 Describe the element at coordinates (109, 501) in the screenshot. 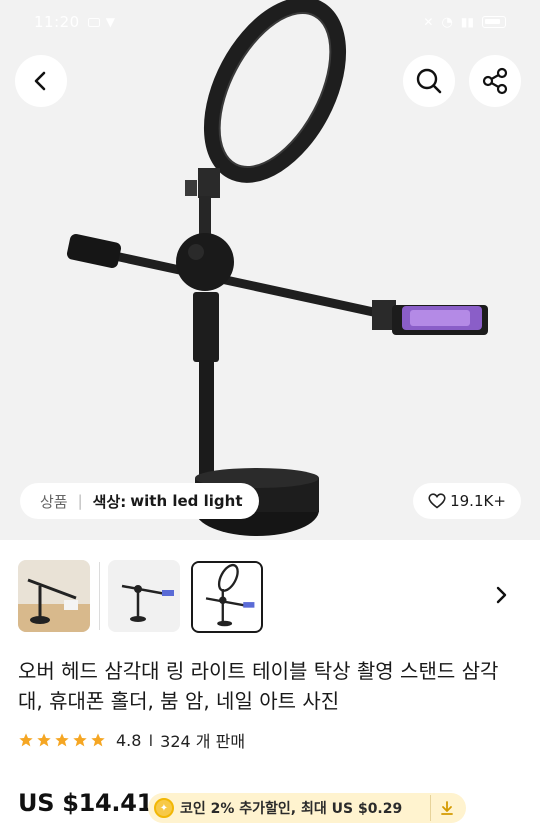

I see `variant-prefix: 색상:` at that location.